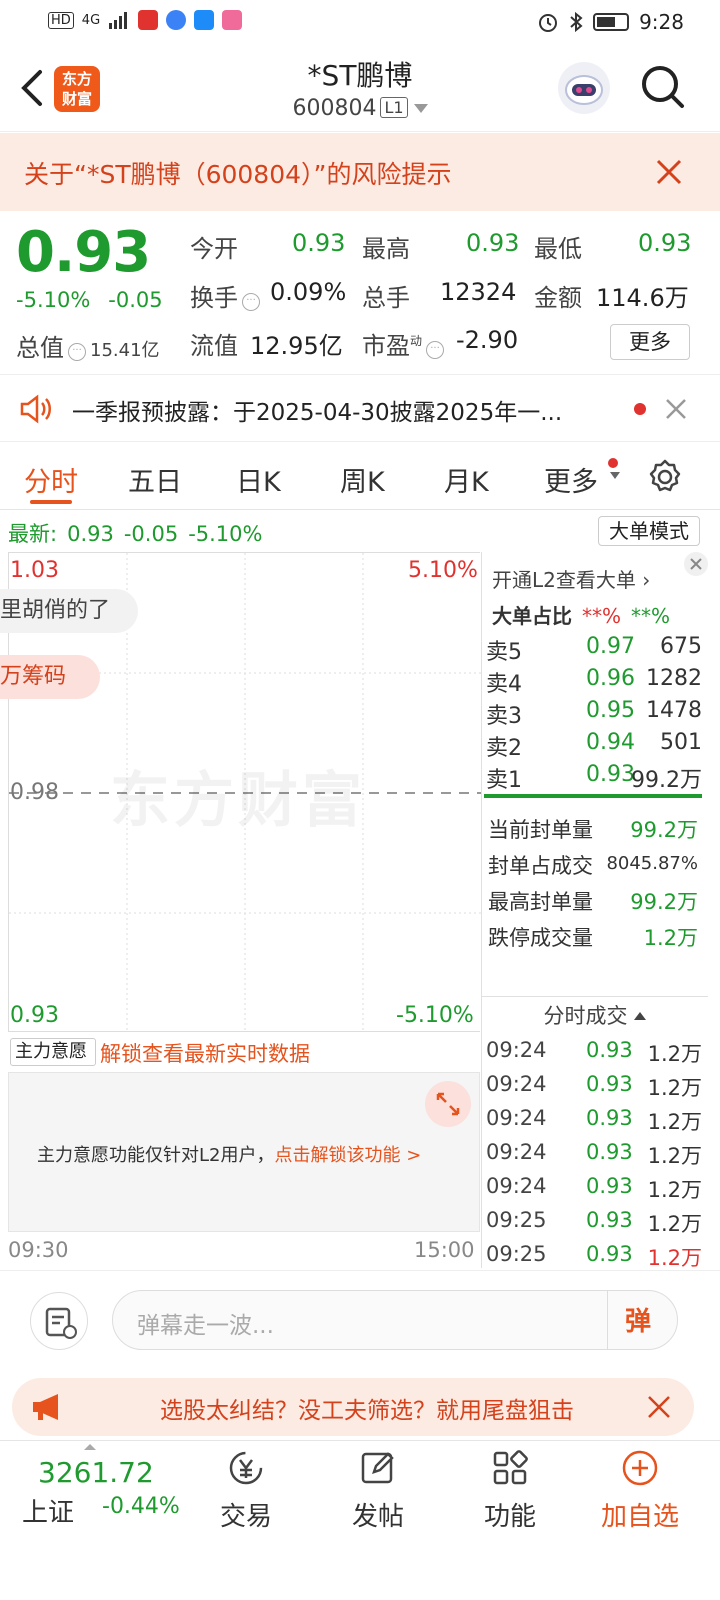  I want to click on tick-time: 09:24, so click(516, 1050).